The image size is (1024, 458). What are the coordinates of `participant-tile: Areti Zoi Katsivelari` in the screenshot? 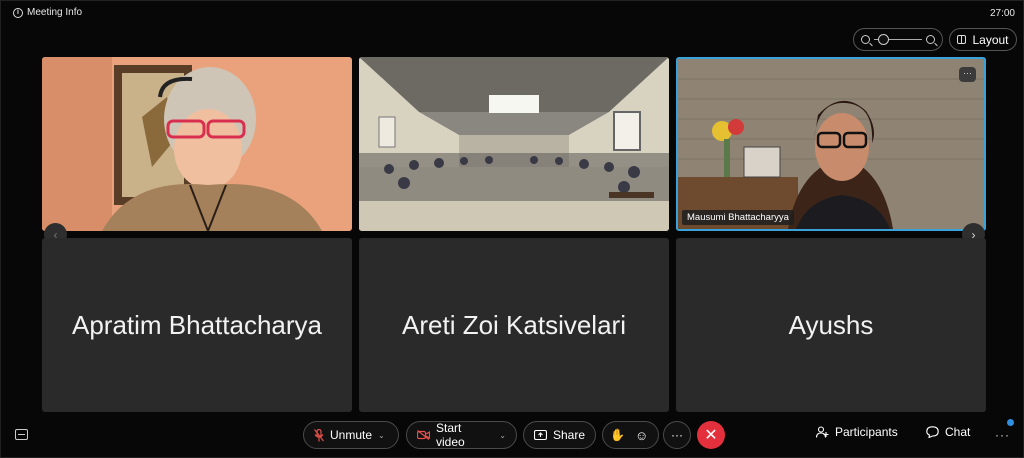 It's located at (514, 325).